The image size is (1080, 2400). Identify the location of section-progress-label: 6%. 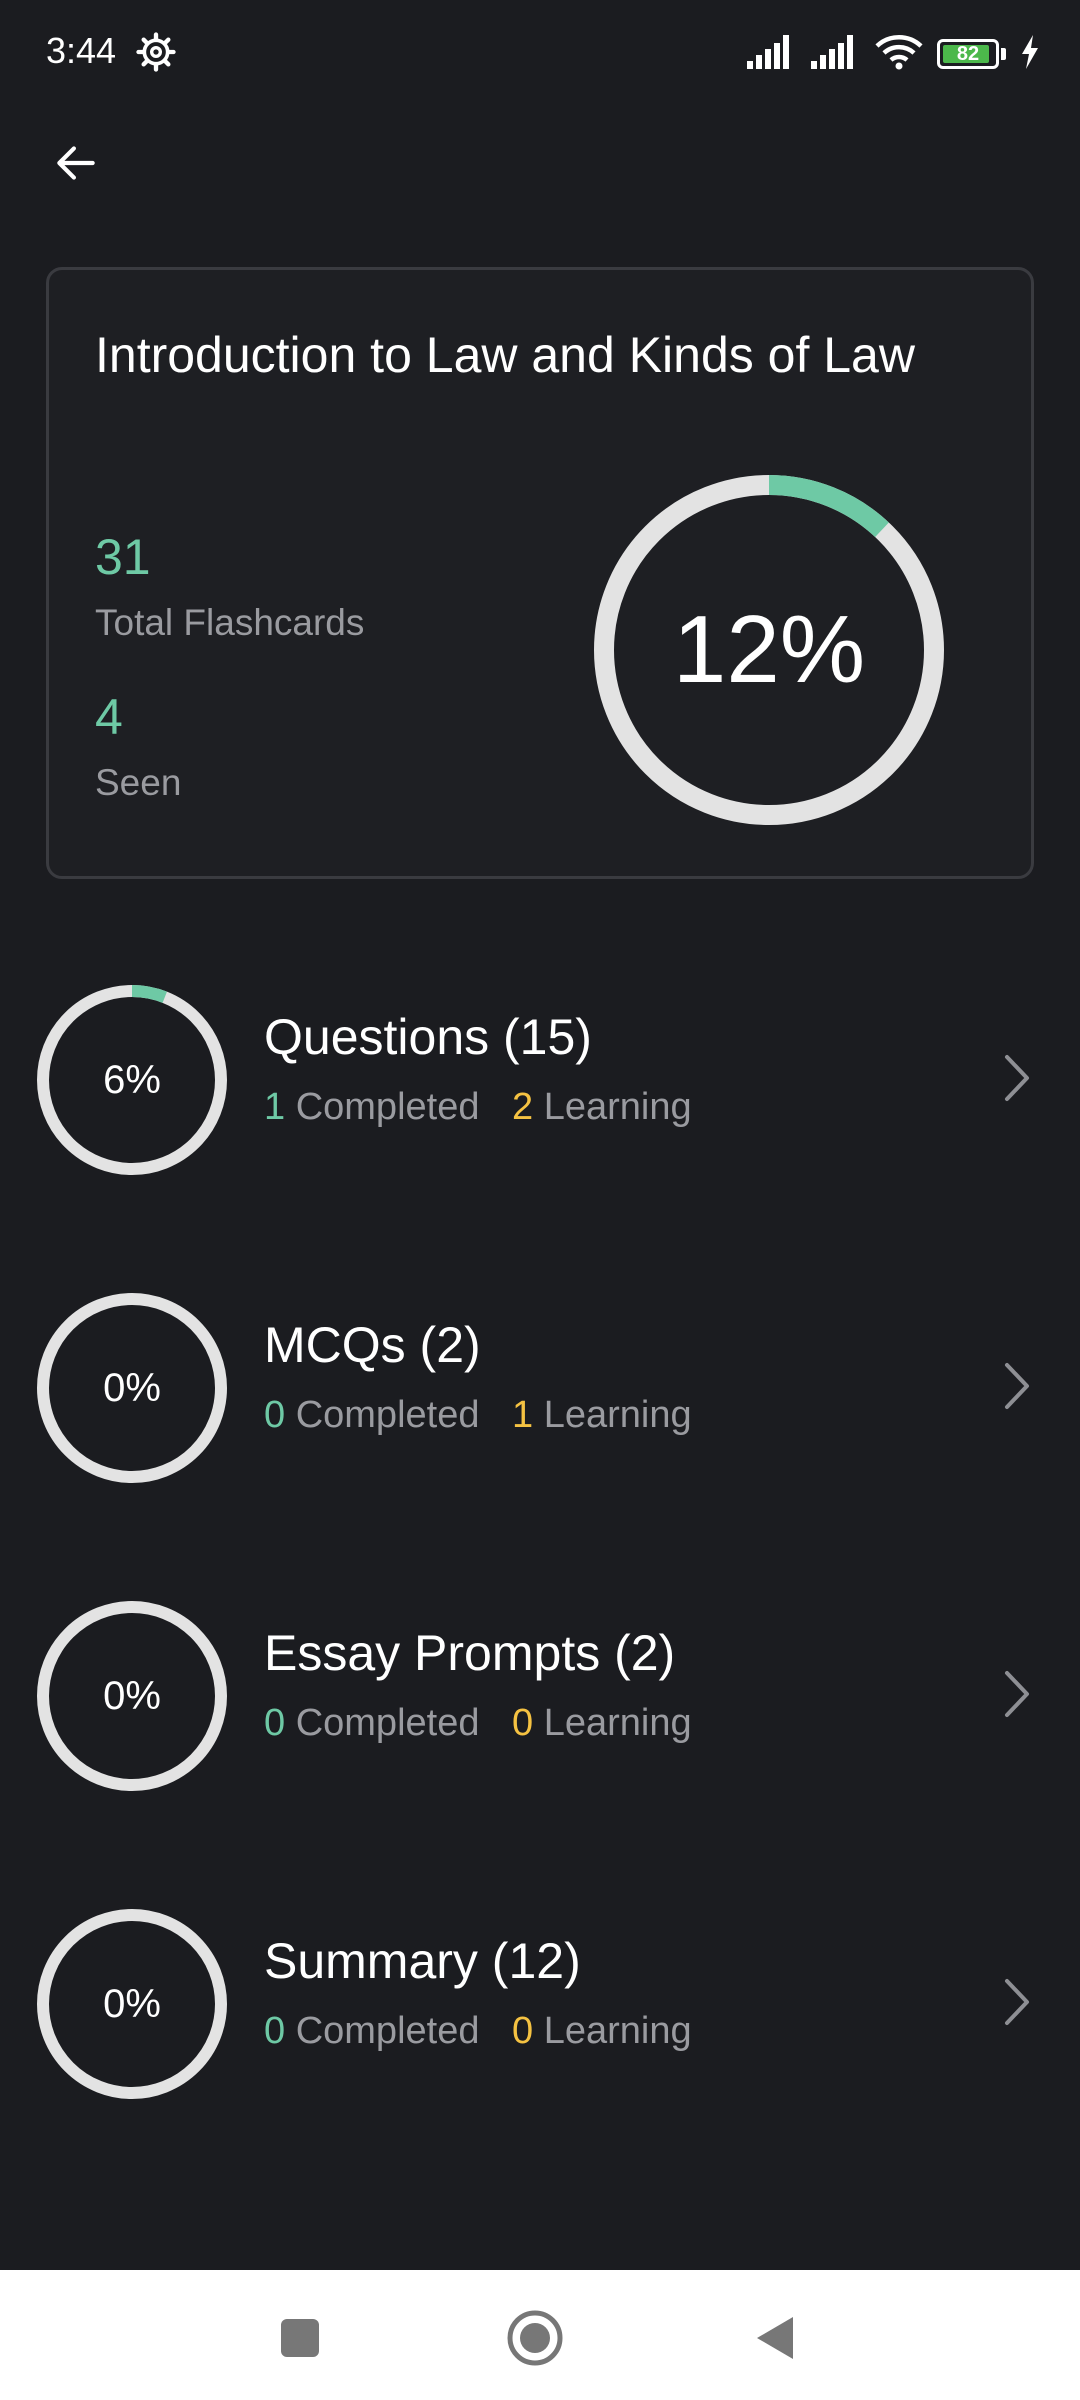
(132, 1079).